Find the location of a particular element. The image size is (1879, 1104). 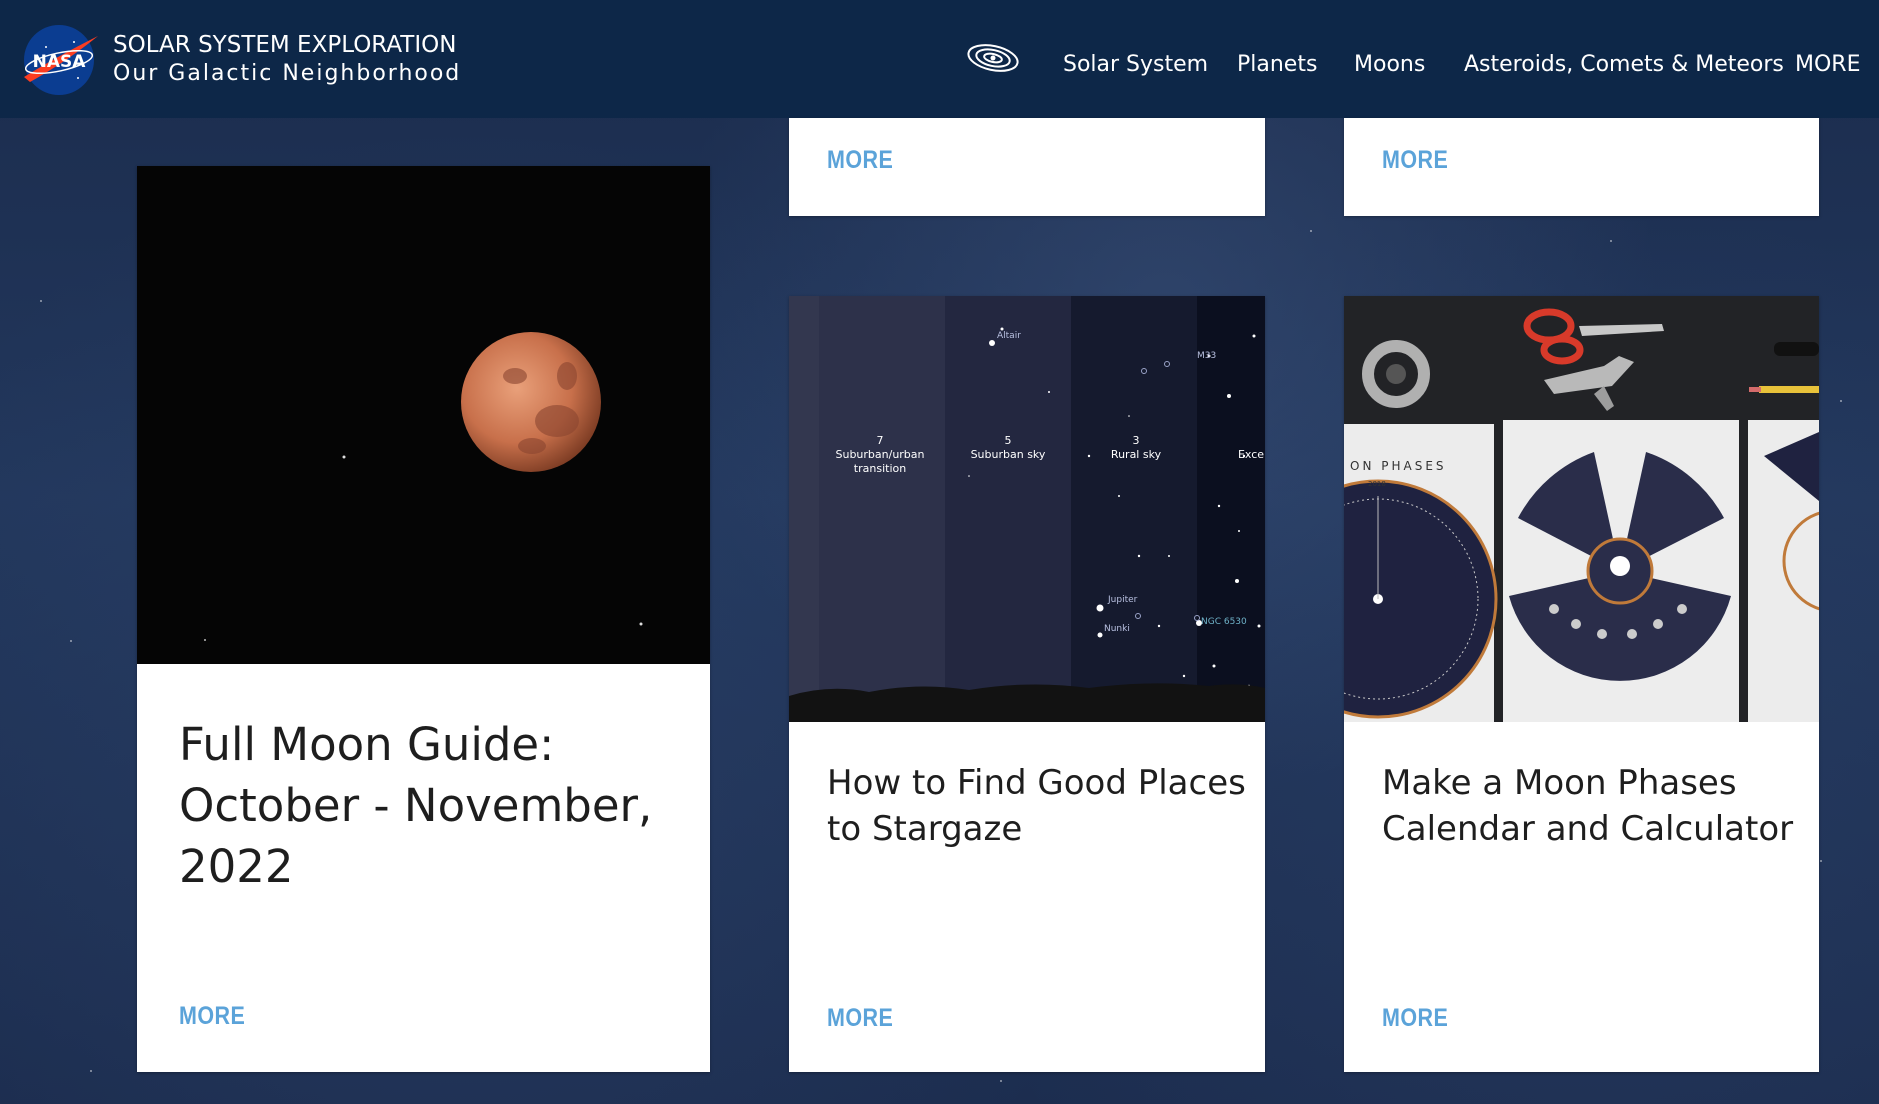

full-moon-image is located at coordinates (423, 415).